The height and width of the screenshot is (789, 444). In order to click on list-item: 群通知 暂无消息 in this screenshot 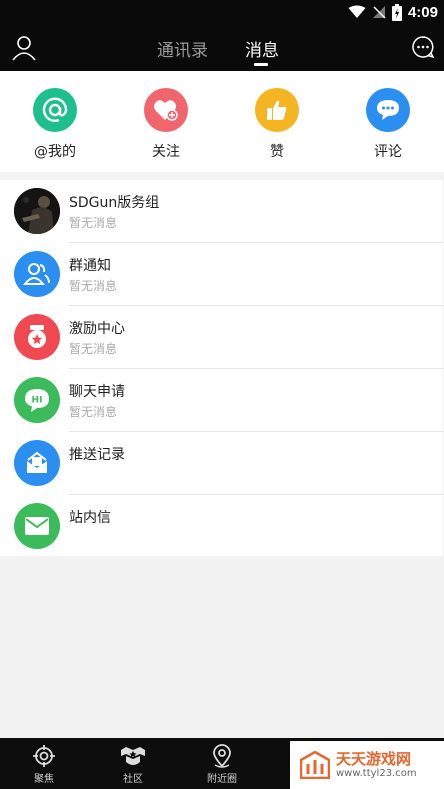, I will do `click(221, 274)`.